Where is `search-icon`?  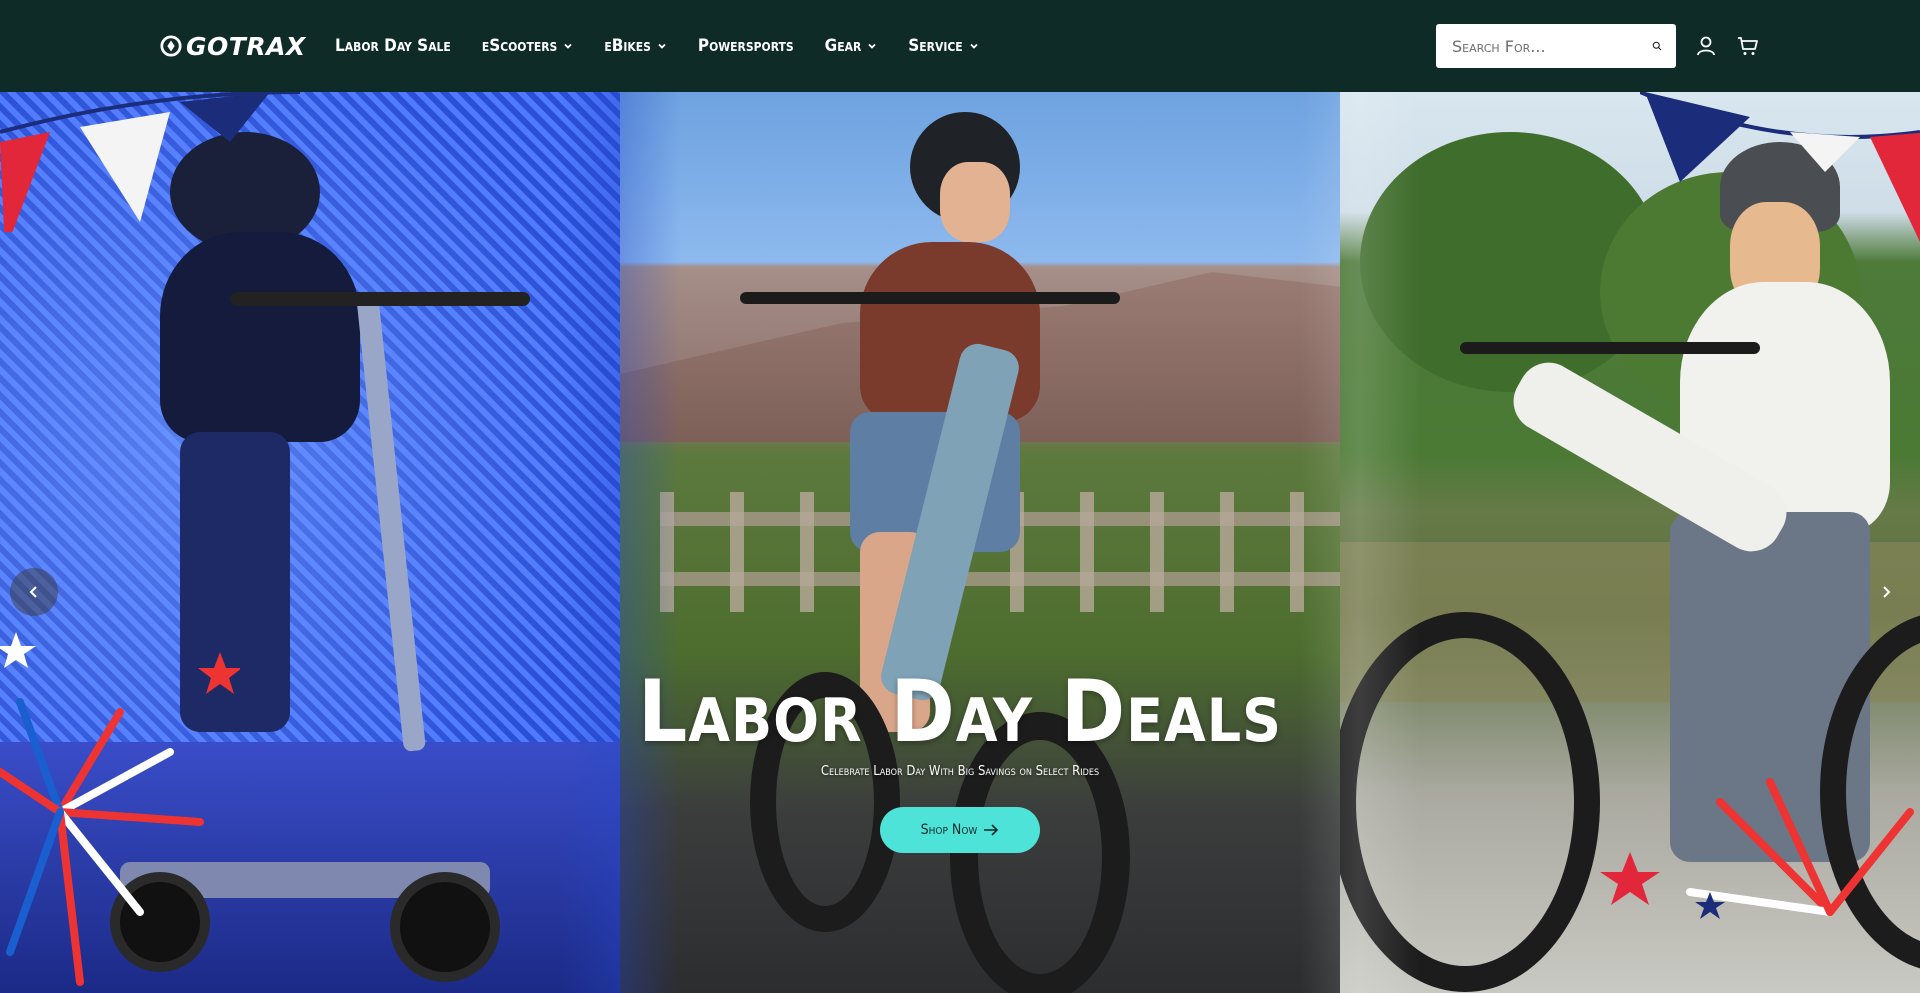 search-icon is located at coordinates (1657, 46).